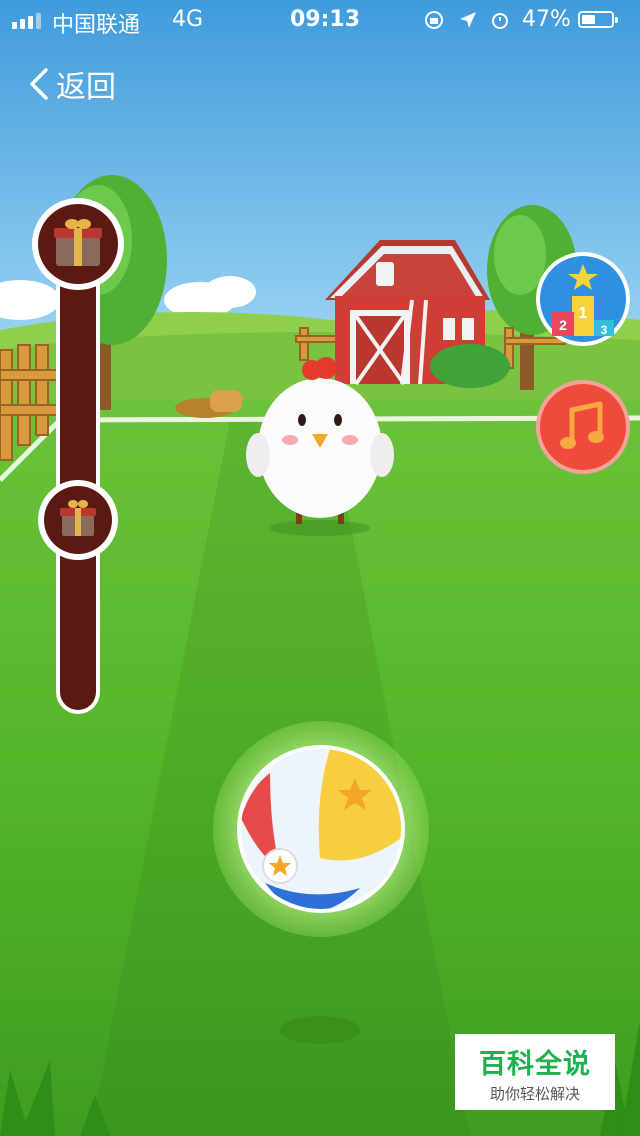 The height and width of the screenshot is (1136, 640). I want to click on music-button, so click(583, 427).